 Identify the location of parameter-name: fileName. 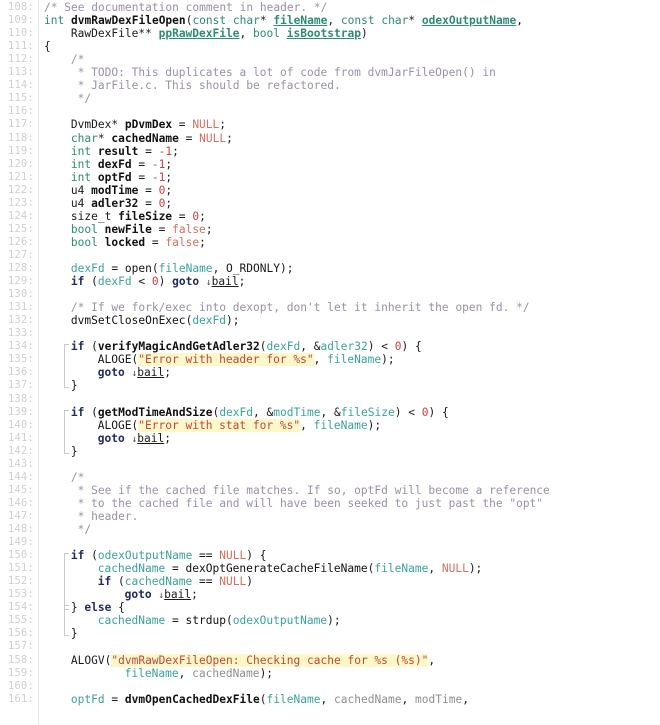
(300, 20).